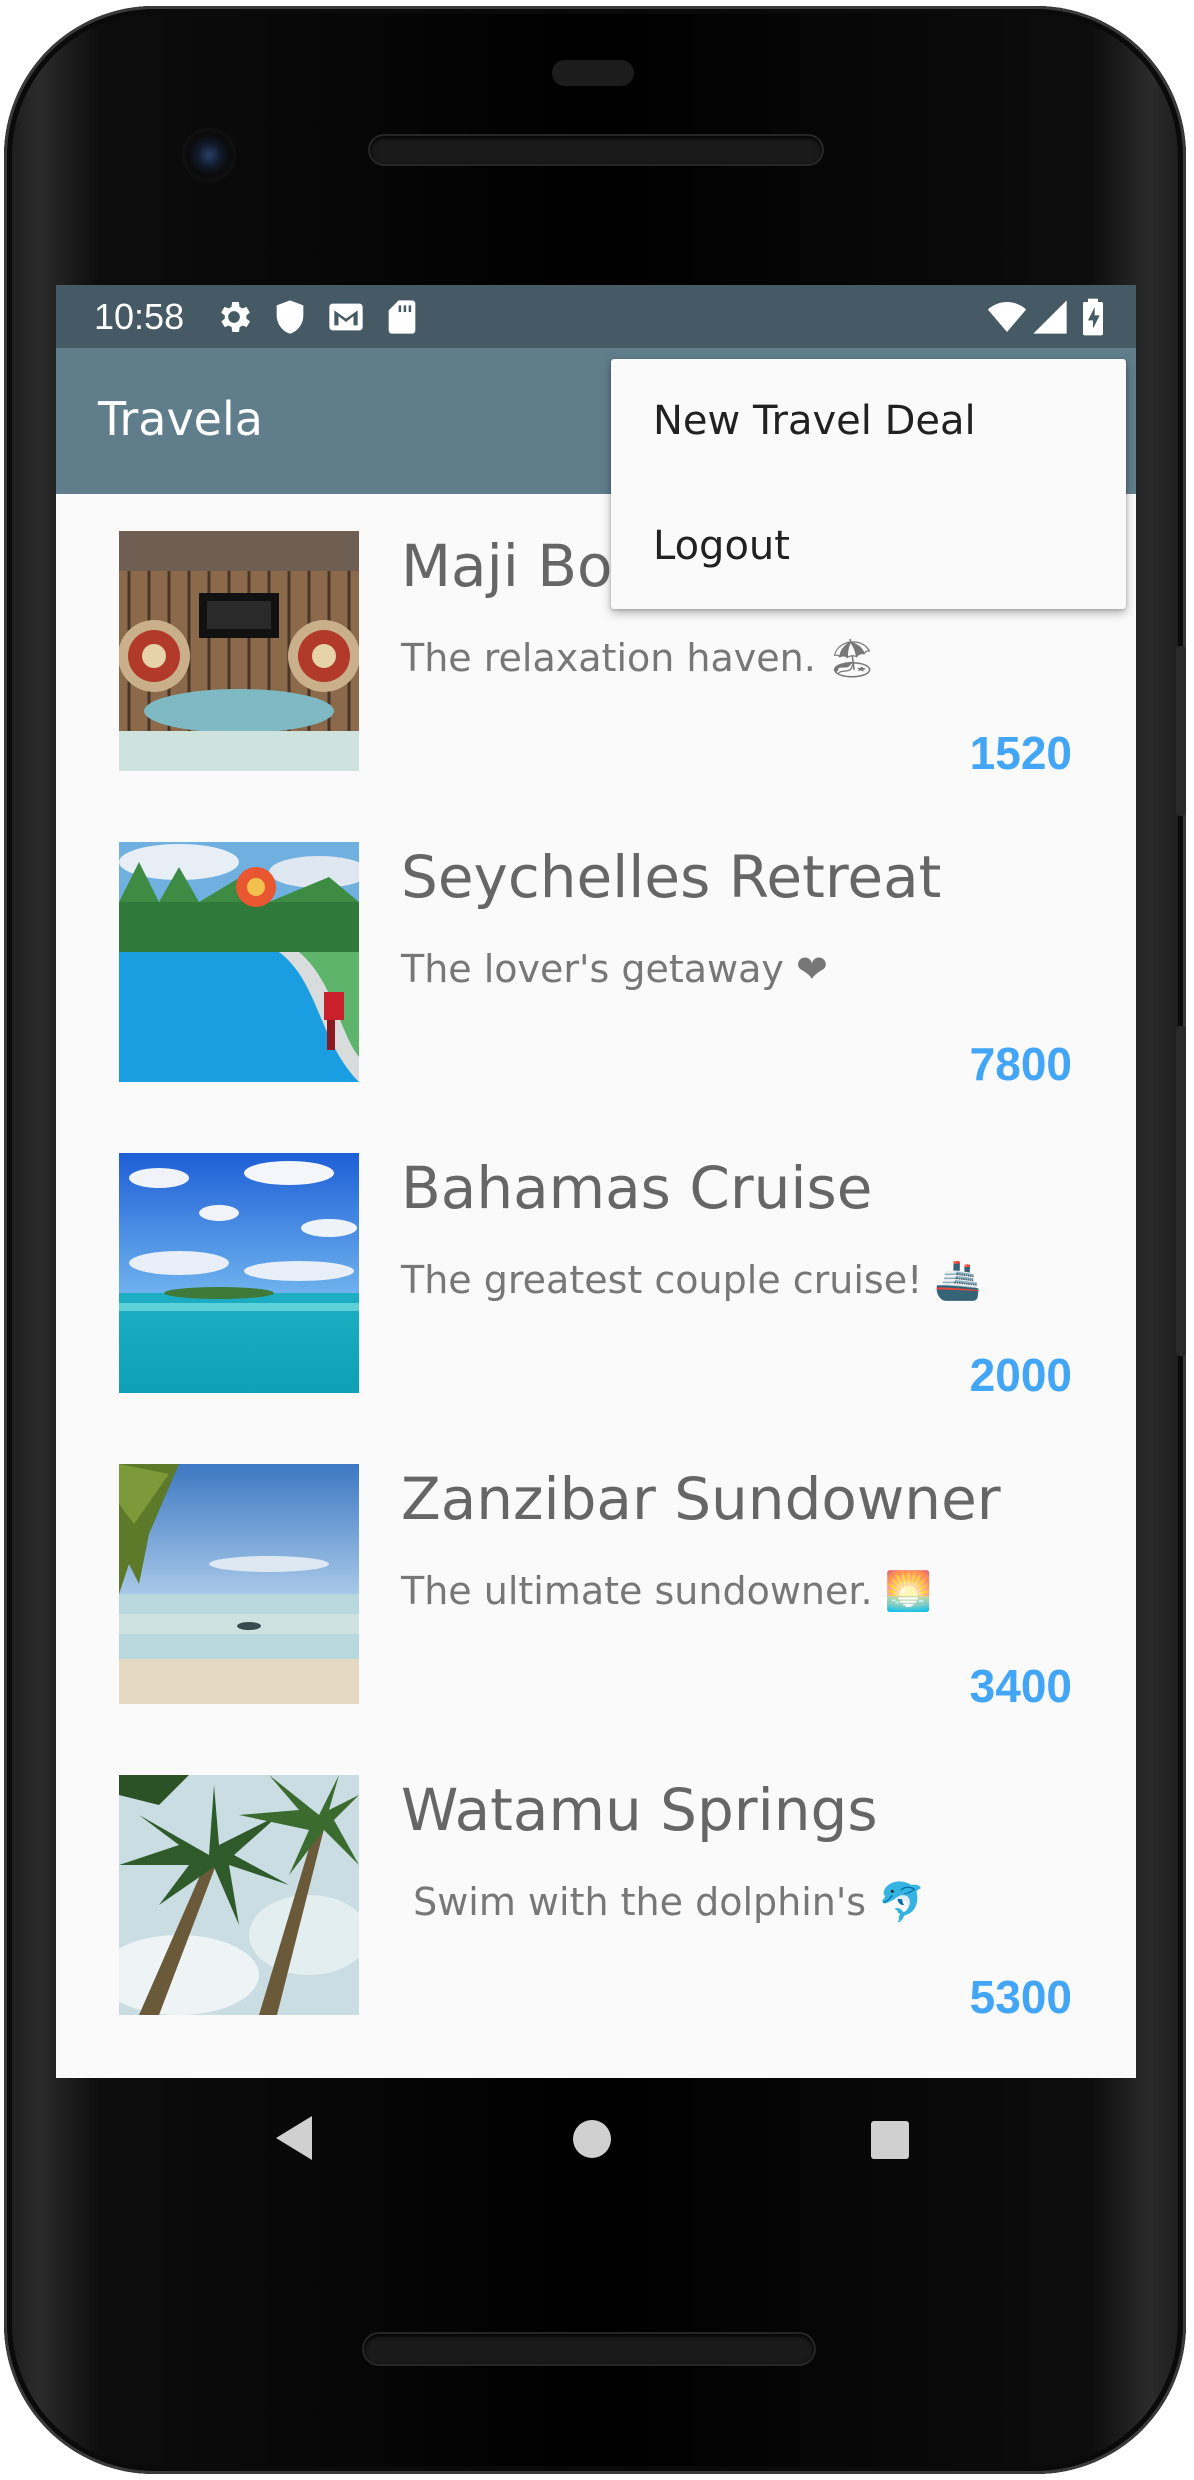  I want to click on deal-description: The ultimate sundowner. 🌅, so click(666, 1591).